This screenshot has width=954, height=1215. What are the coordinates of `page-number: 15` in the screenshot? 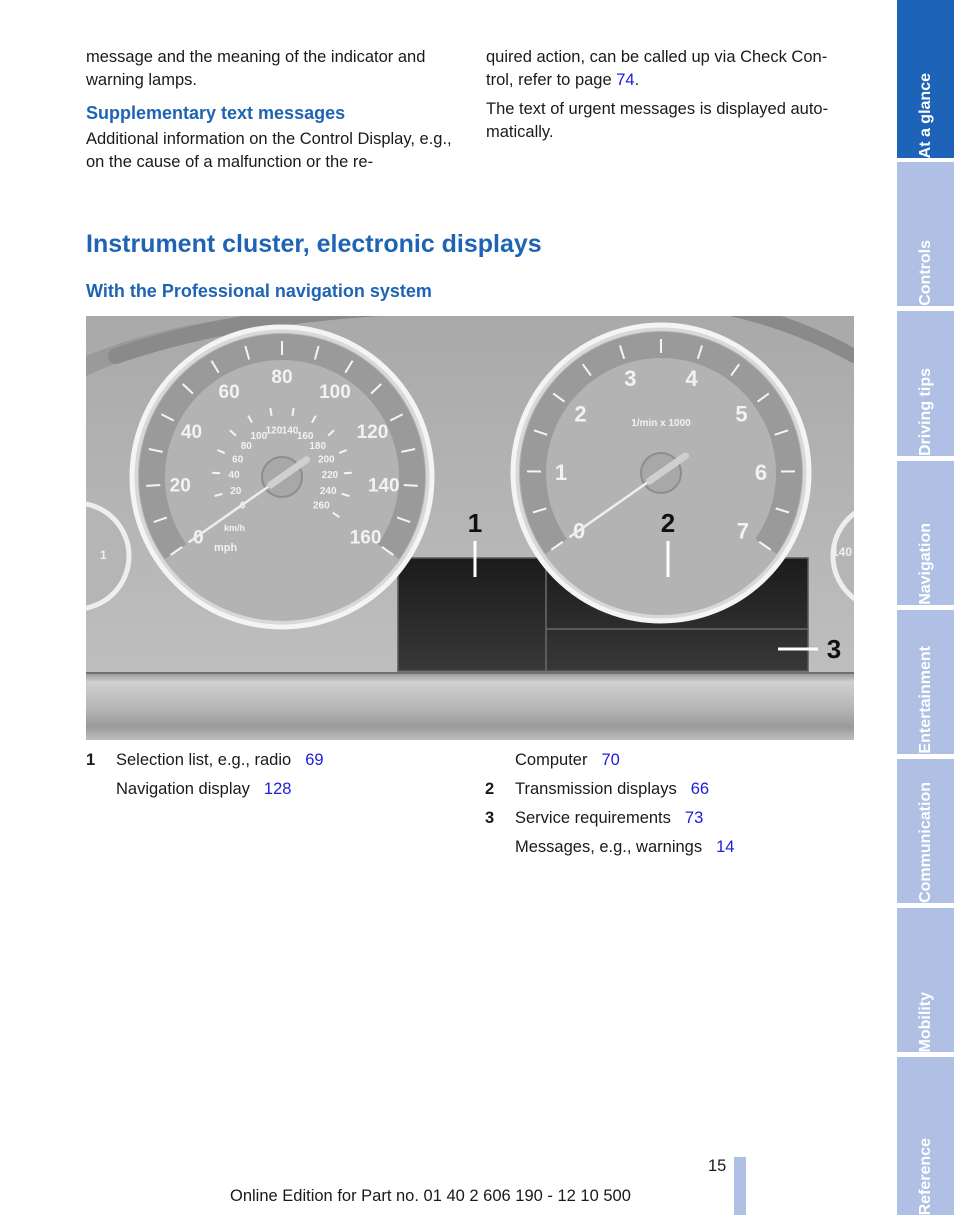 It's located at (717, 1166).